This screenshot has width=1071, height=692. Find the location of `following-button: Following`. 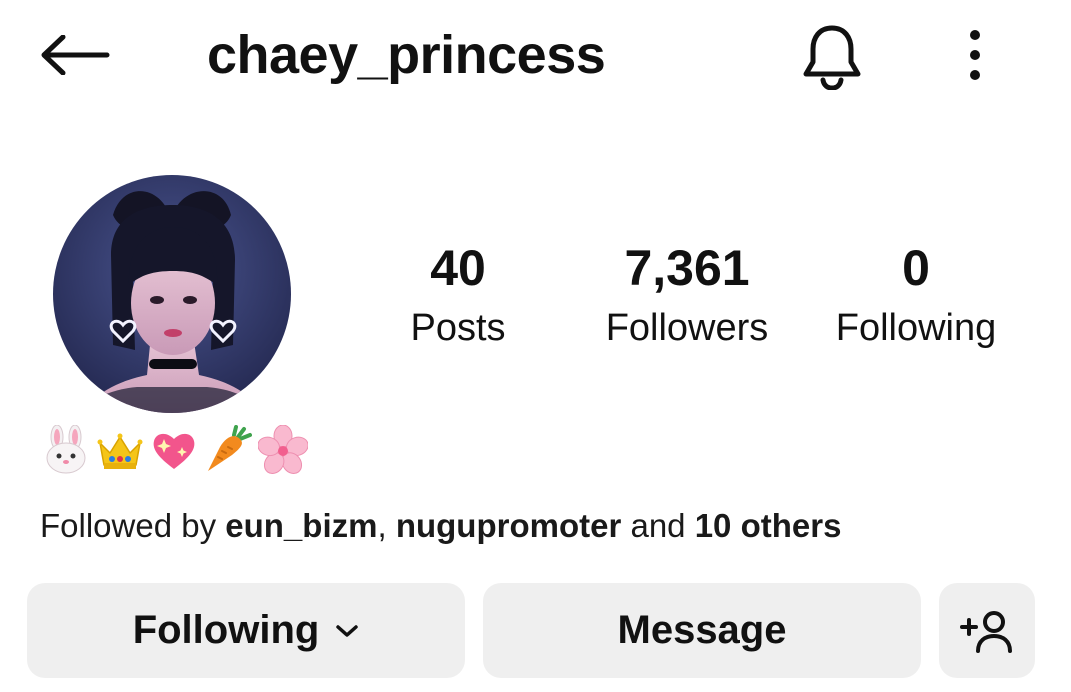

following-button: Following is located at coordinates (246, 630).